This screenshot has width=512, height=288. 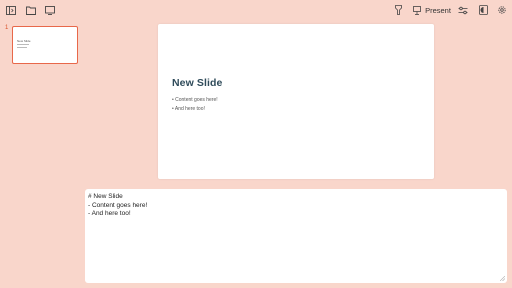 What do you see at coordinates (24, 41) in the screenshot?
I see `thumbnail-title: New Slide` at bounding box center [24, 41].